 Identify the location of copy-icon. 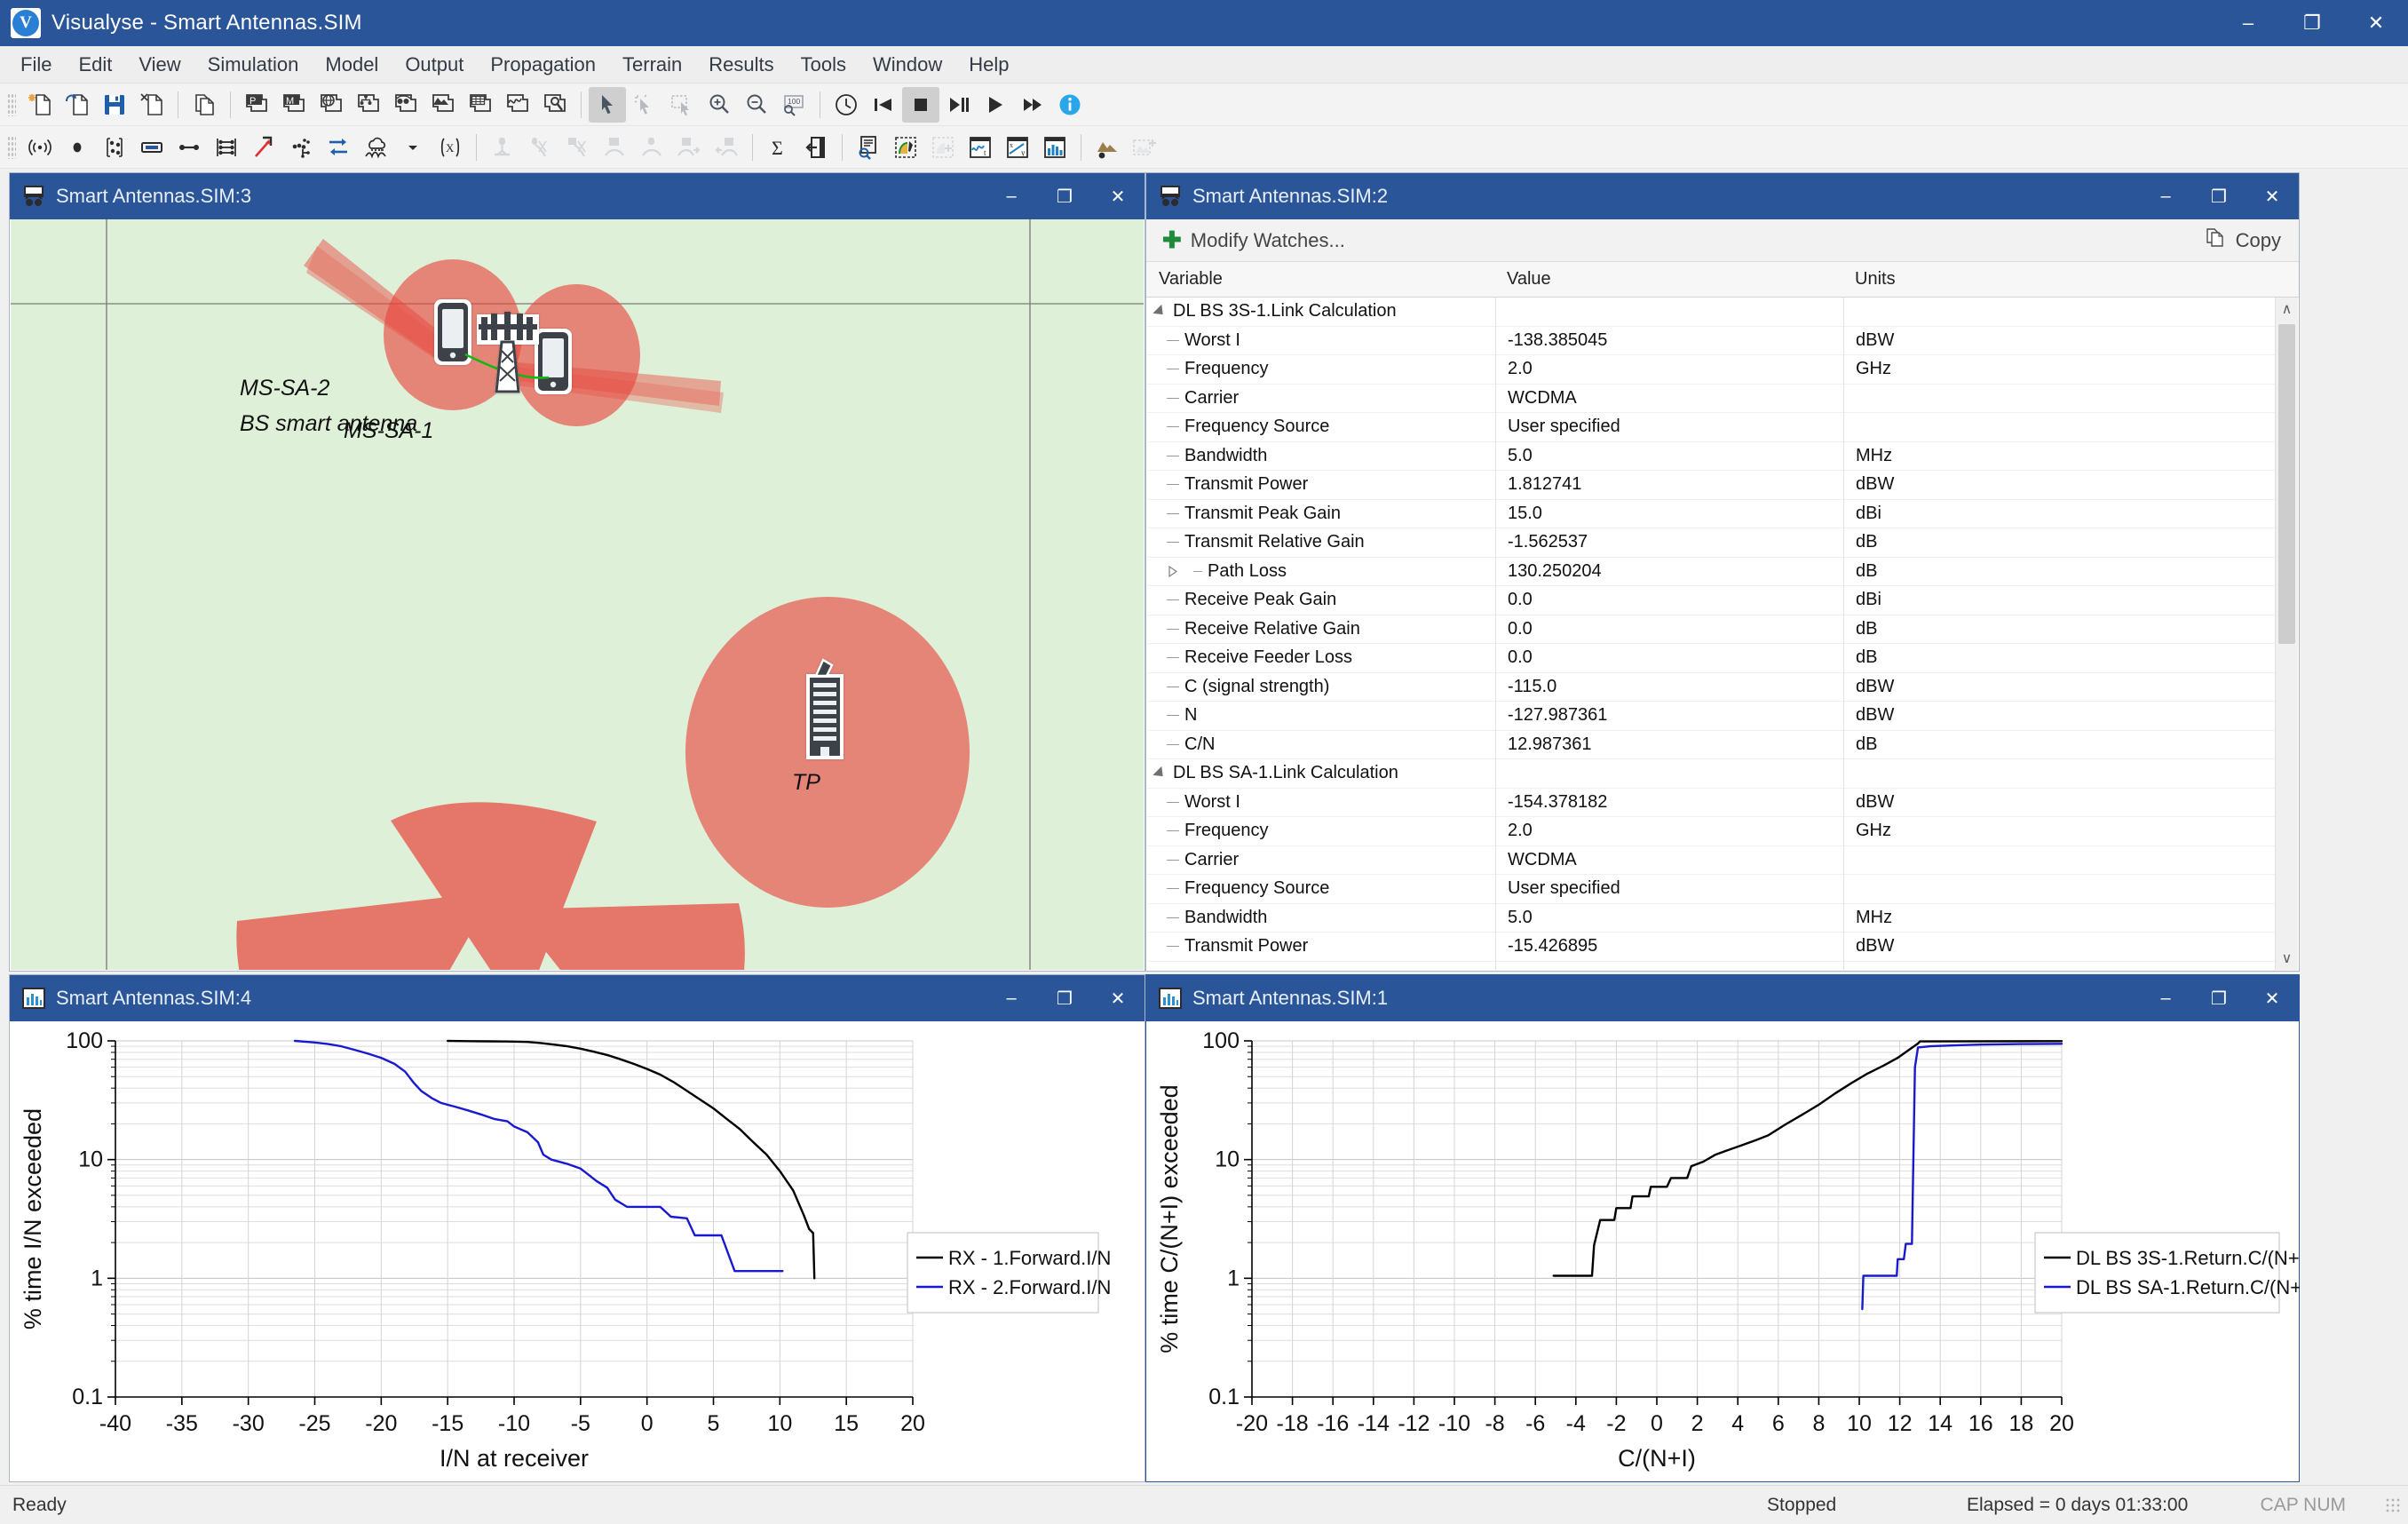
(204, 105).